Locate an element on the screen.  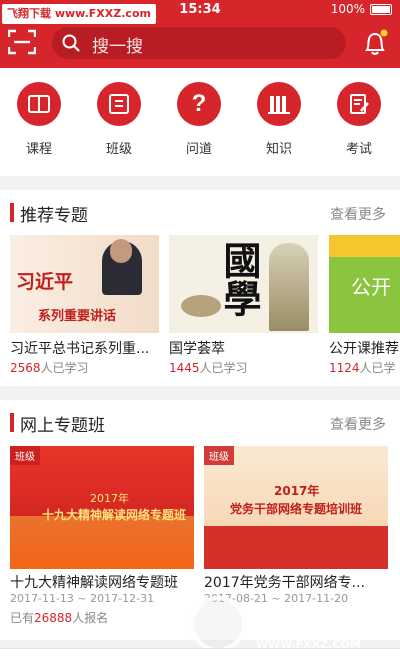
image-caption: 党务干部网络专题培训班 is located at coordinates (296, 509).